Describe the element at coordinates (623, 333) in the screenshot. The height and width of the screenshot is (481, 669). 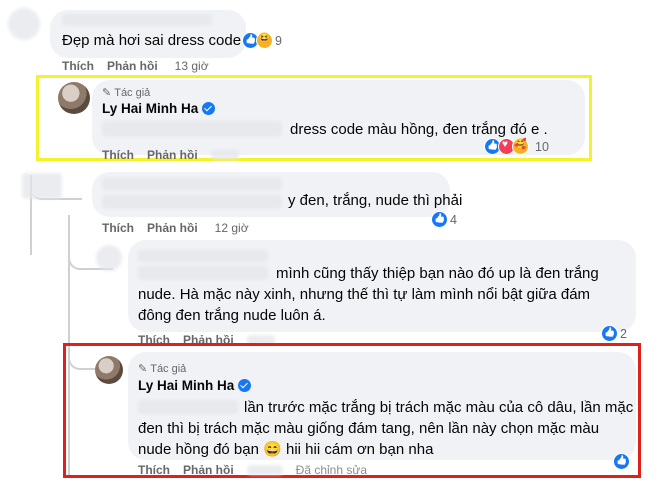
I see `reaction-count: 2` at that location.